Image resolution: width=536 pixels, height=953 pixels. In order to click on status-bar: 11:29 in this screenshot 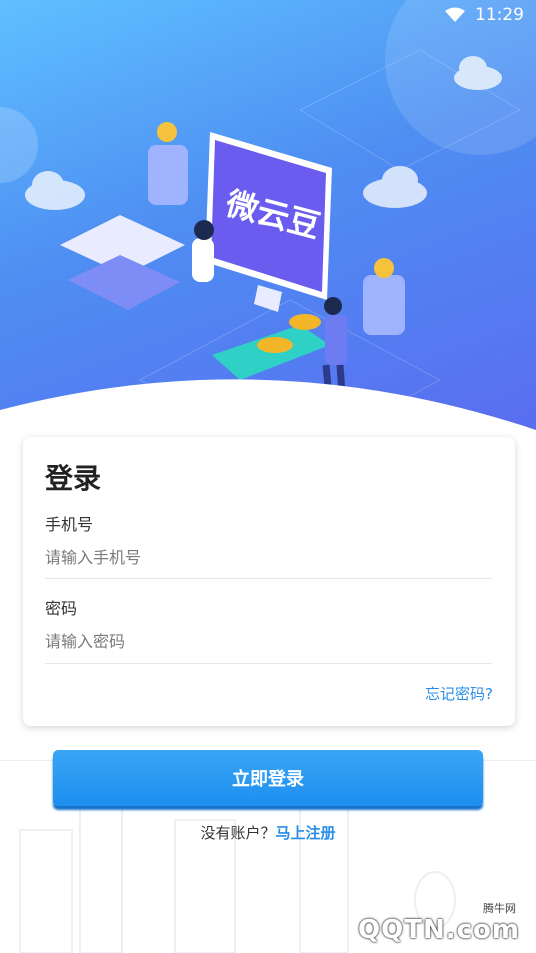, I will do `click(490, 15)`.